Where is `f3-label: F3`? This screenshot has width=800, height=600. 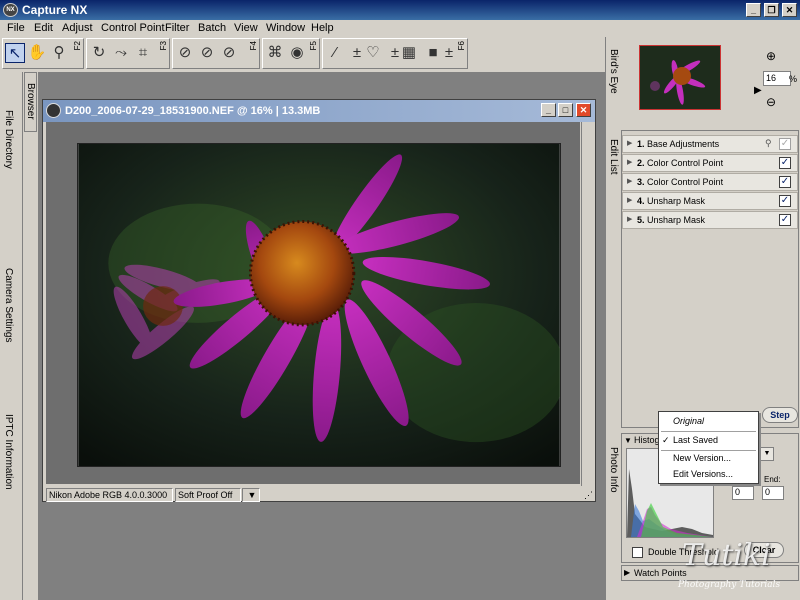
f3-label: F3 is located at coordinates (163, 46).